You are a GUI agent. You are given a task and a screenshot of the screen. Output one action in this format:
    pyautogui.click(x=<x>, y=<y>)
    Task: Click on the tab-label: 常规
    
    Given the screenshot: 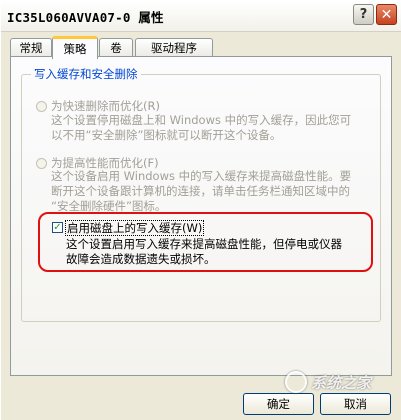 What is the action you would take?
    pyautogui.click(x=31, y=47)
    